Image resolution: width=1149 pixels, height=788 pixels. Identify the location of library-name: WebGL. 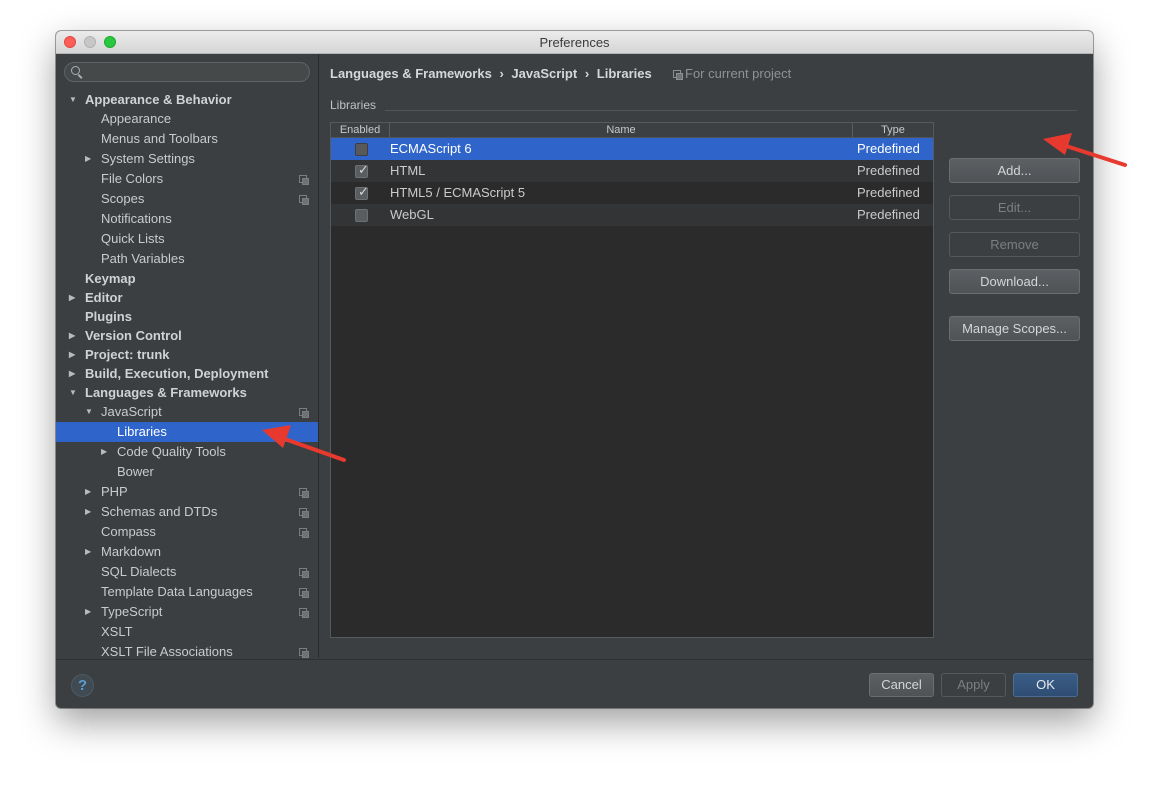
(412, 214).